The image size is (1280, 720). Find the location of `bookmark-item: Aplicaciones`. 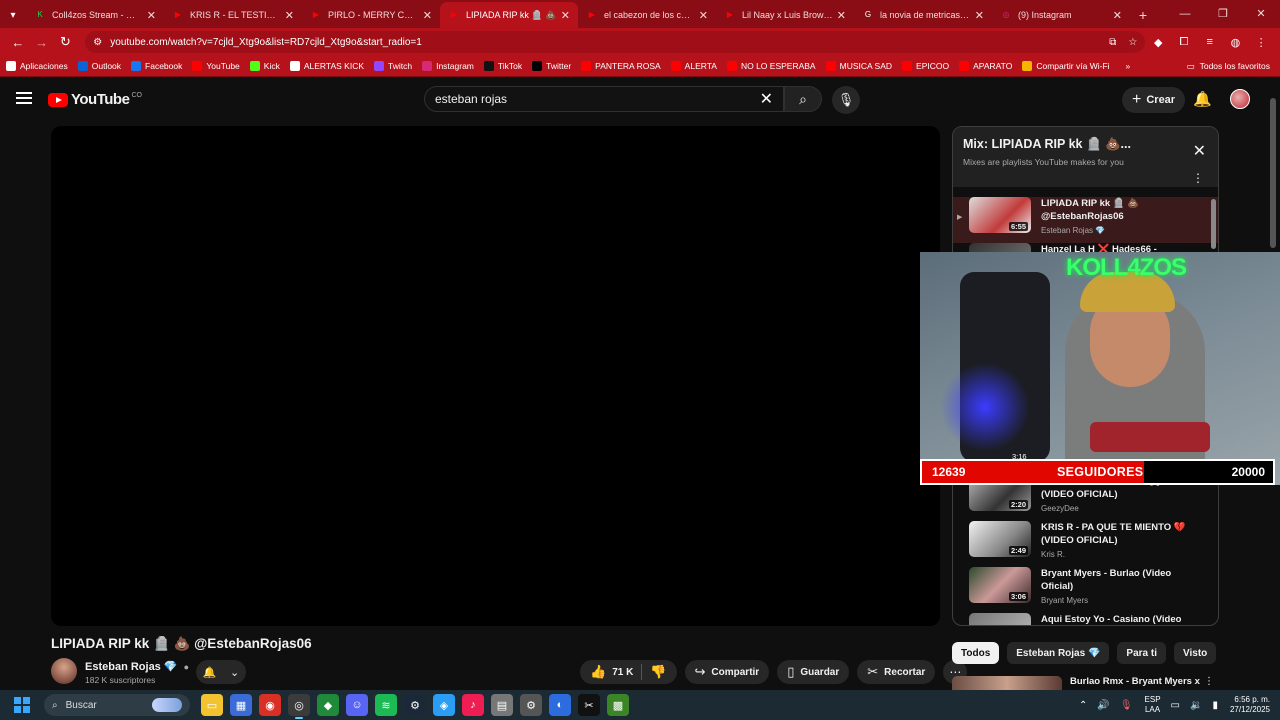

bookmark-item: Aplicaciones is located at coordinates (37, 66).